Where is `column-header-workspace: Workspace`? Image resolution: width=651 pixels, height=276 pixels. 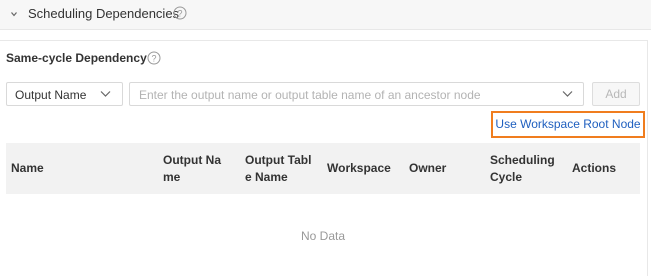 column-header-workspace: Workspace is located at coordinates (359, 168).